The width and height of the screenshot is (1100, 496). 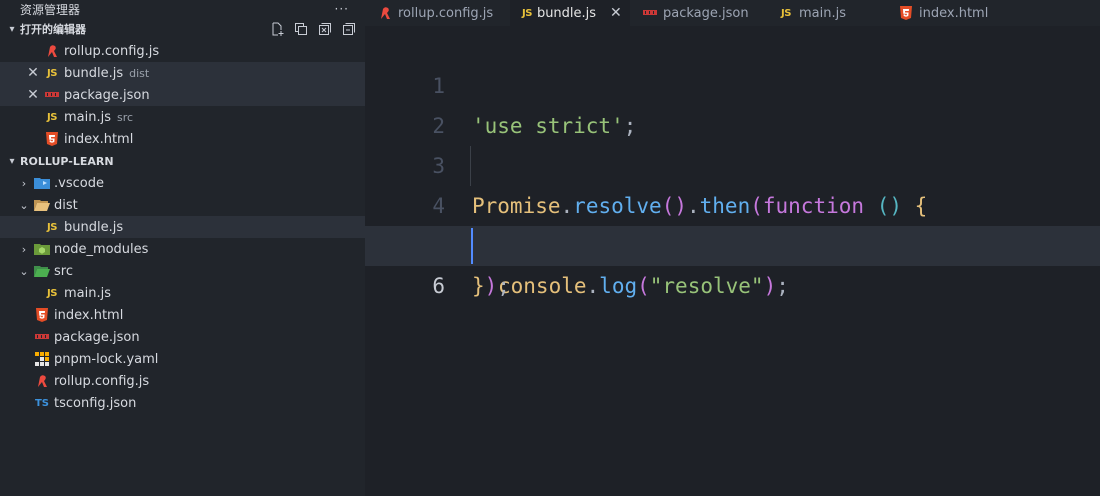 What do you see at coordinates (87, 293) in the screenshot?
I see `tree-item-label: main.js` at bounding box center [87, 293].